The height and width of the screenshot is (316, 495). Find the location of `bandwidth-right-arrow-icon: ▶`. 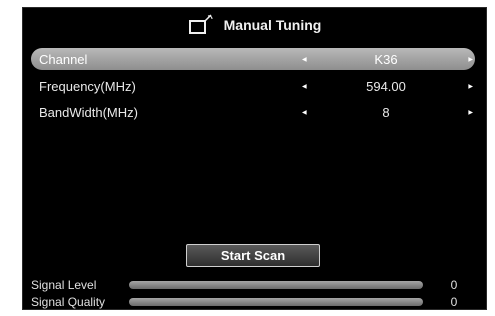

bandwidth-right-arrow-icon: ▶ is located at coordinates (470, 112).